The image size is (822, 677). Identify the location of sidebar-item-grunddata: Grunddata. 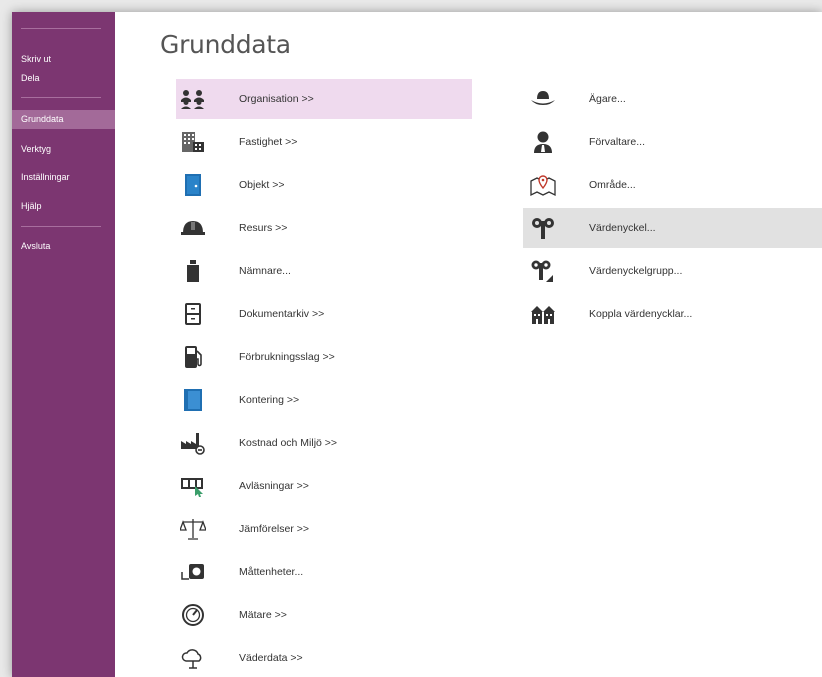
(63, 119).